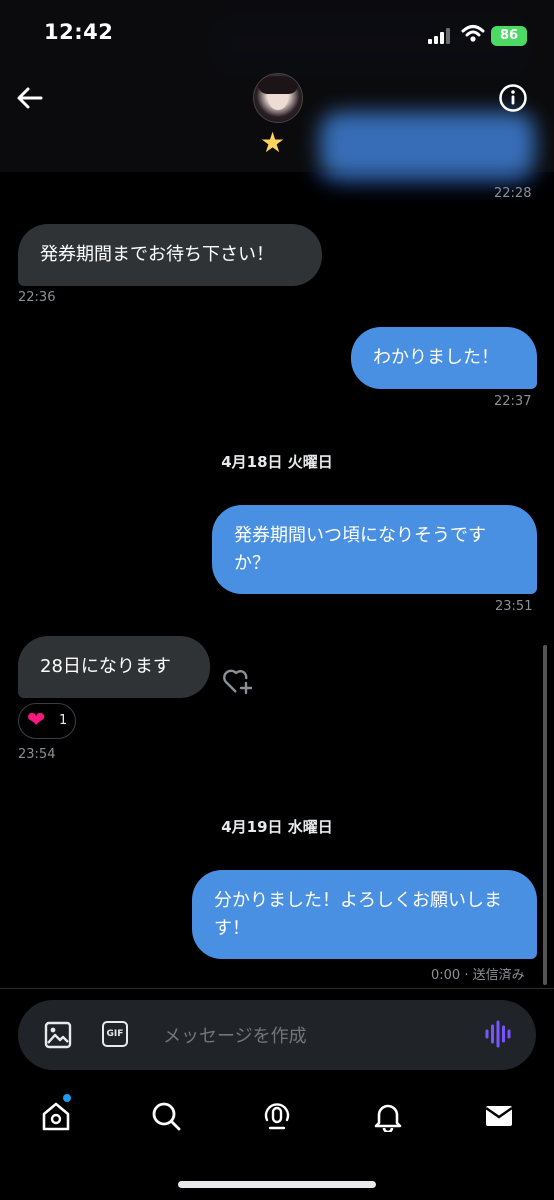 This screenshot has height=1200, width=554. What do you see at coordinates (37, 297) in the screenshot?
I see `message-timestamp: 22:36` at bounding box center [37, 297].